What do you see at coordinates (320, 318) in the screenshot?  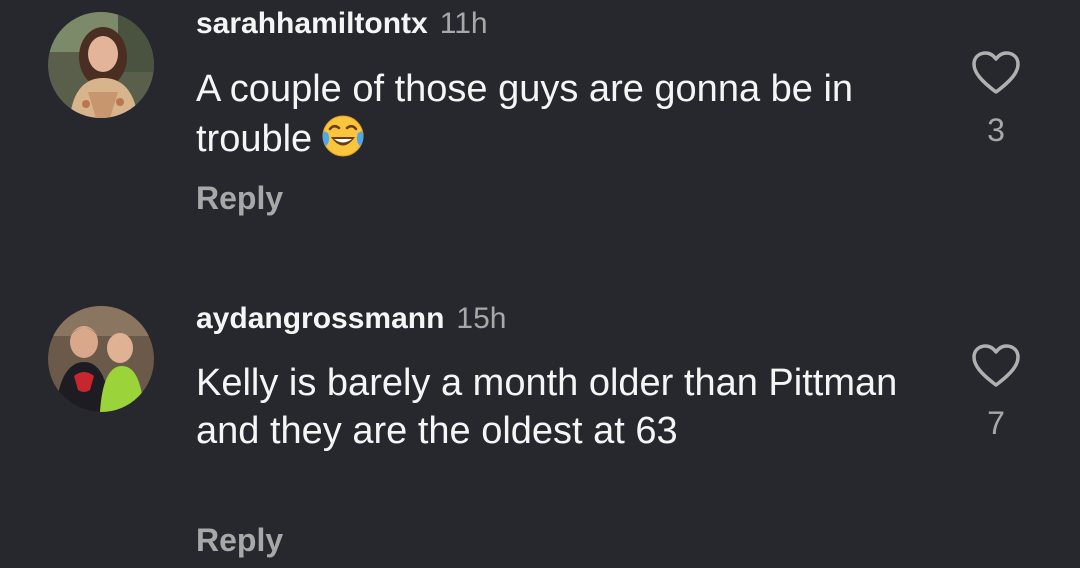 I see `username: aydangrossmann` at bounding box center [320, 318].